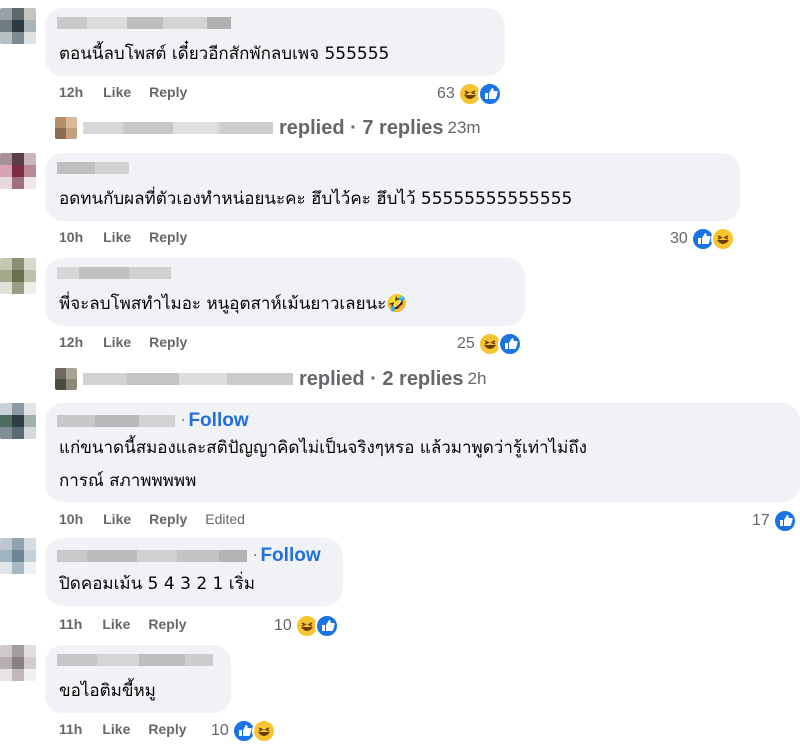  What do you see at coordinates (446, 93) in the screenshot?
I see `reaction-count: 63` at bounding box center [446, 93].